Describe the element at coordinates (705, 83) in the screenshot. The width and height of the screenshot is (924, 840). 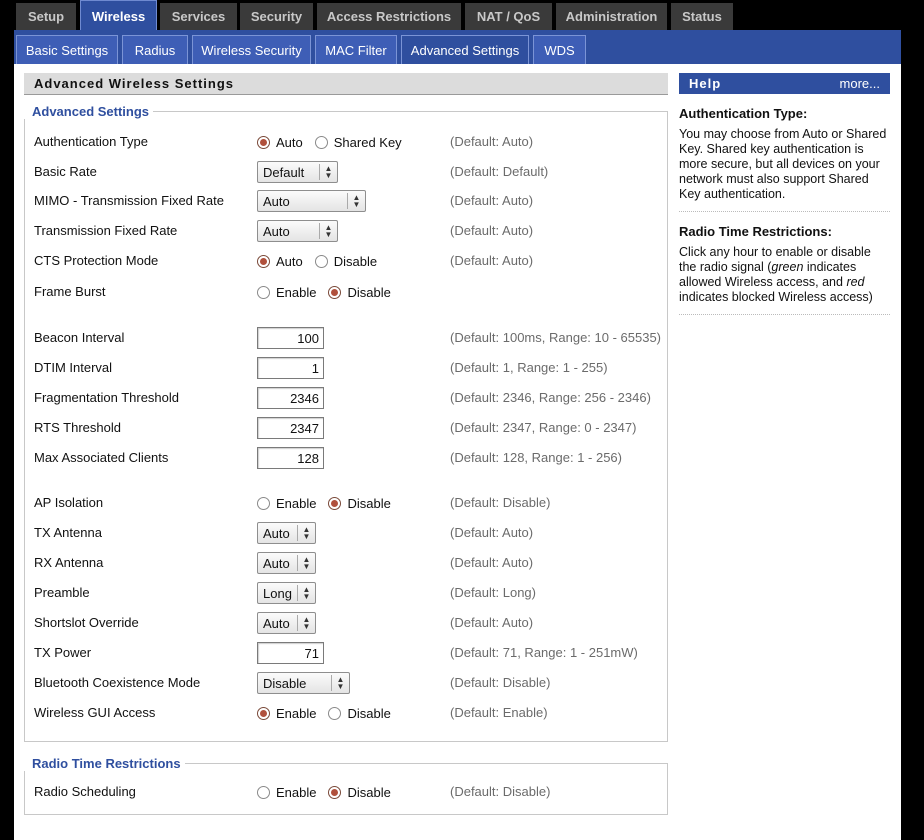
I see `help-title: Help` at that location.